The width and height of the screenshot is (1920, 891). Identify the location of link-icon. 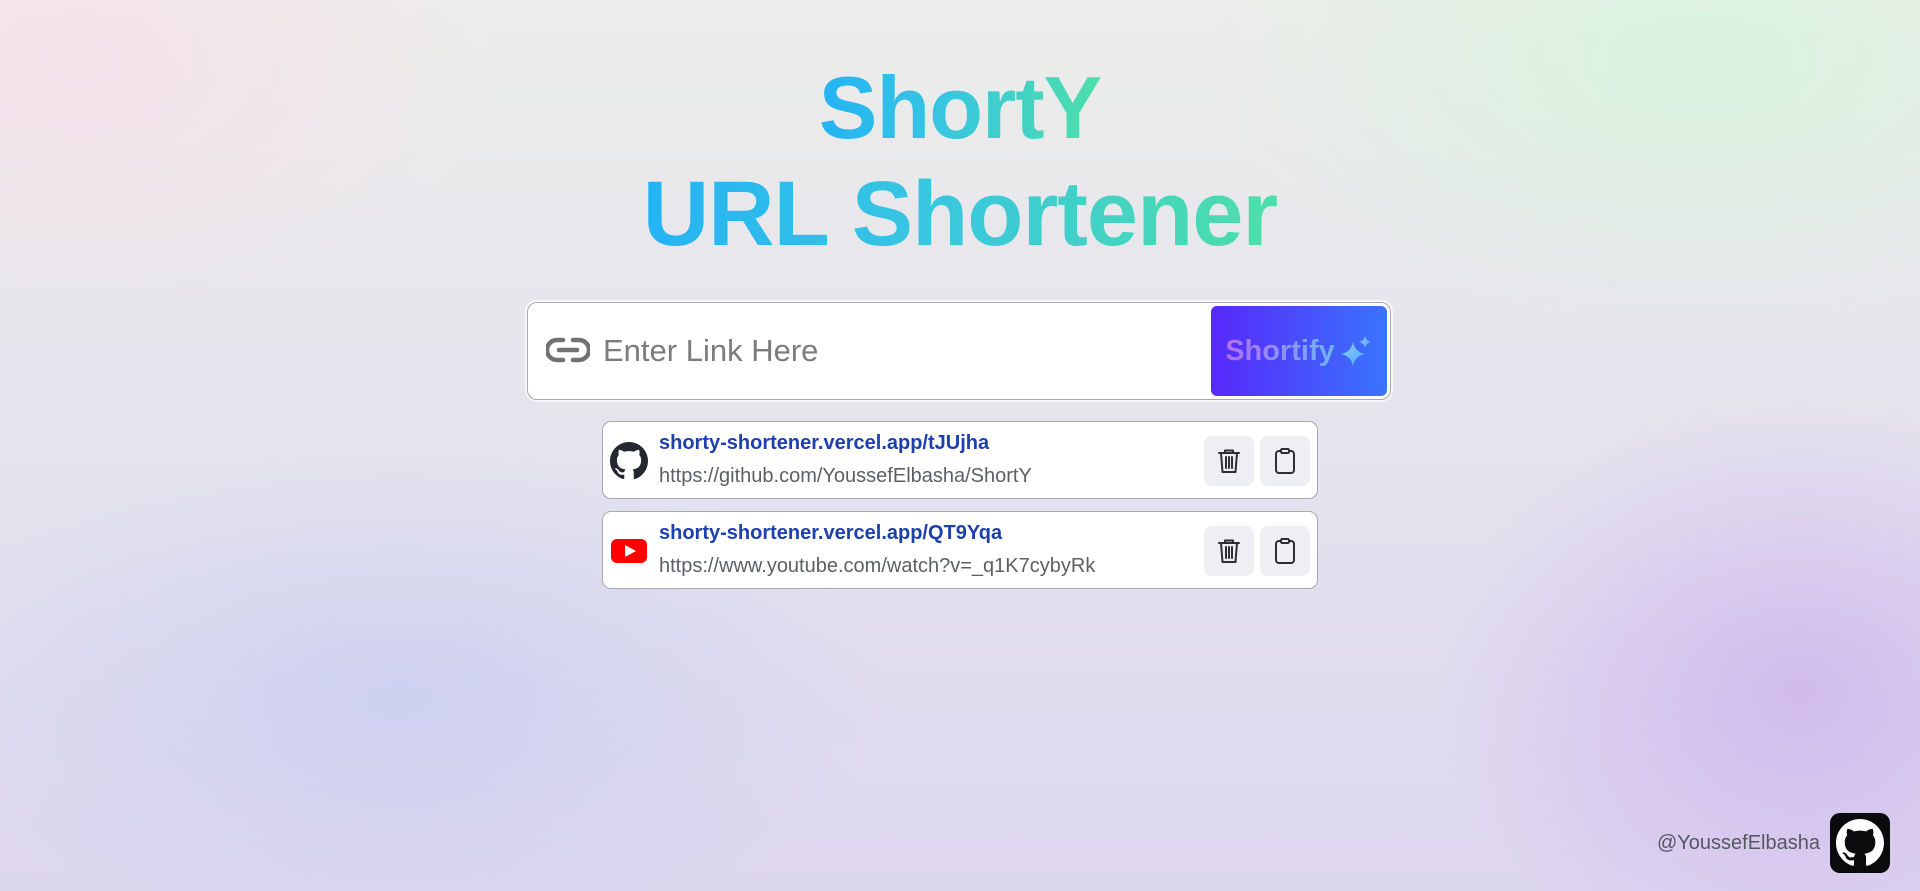
(568, 350).